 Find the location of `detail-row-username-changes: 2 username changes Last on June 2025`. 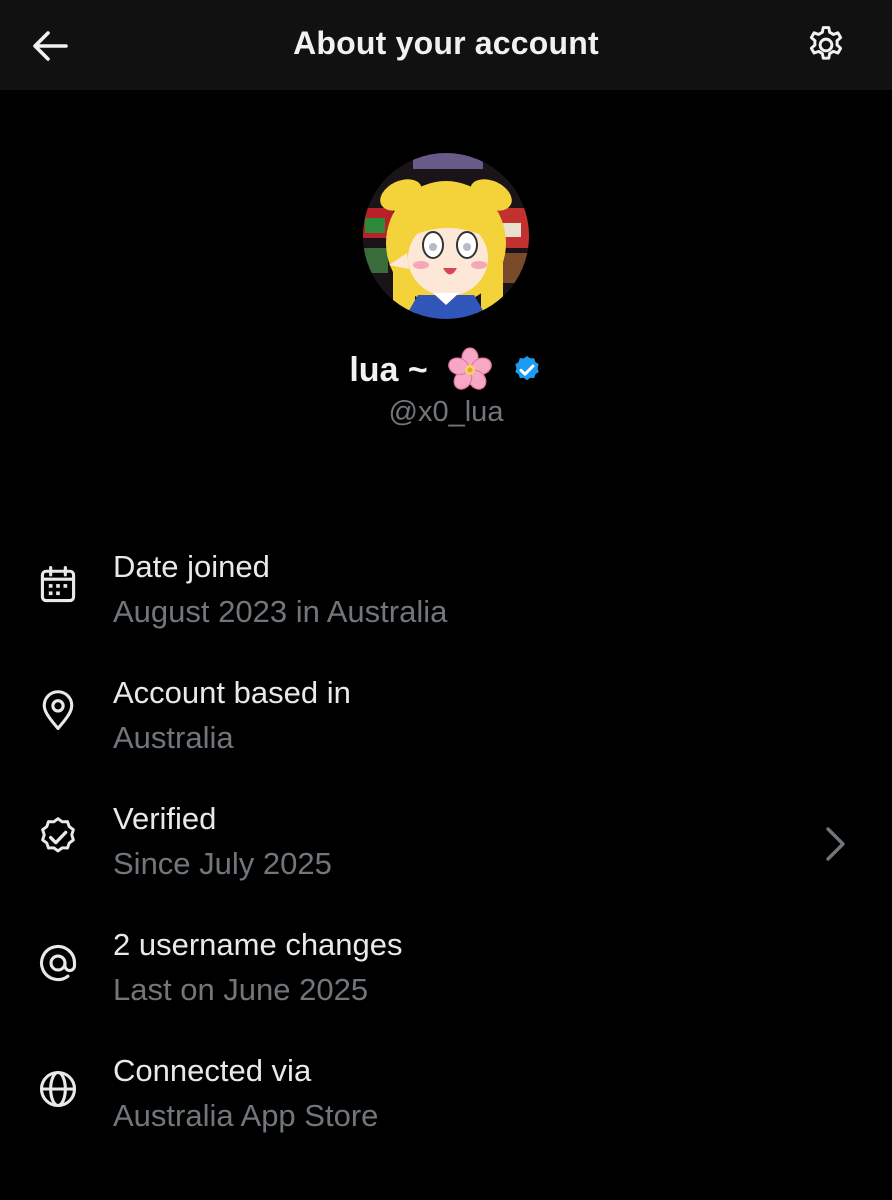

detail-row-username-changes: 2 username changes Last on June 2025 is located at coordinates (446, 982).